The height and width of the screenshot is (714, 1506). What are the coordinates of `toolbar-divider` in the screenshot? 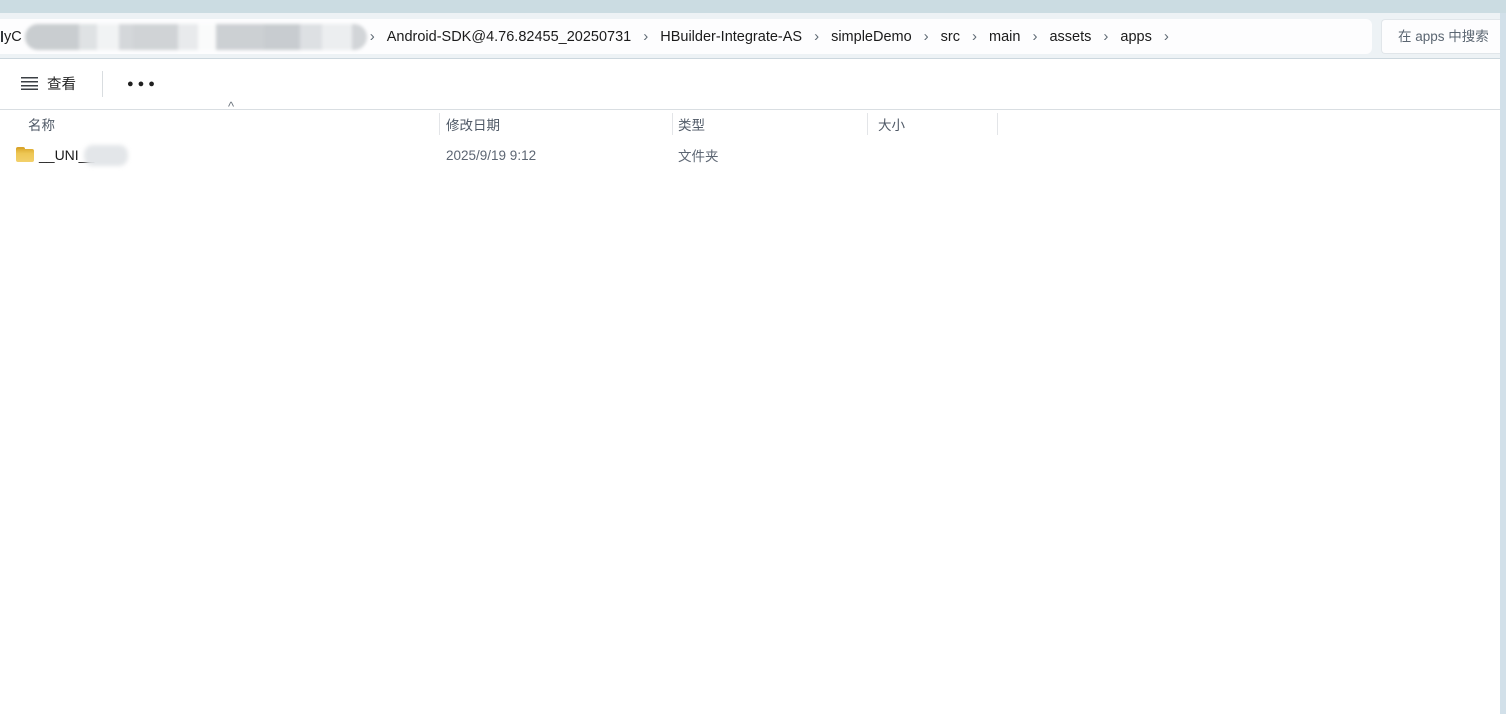 It's located at (102, 83).